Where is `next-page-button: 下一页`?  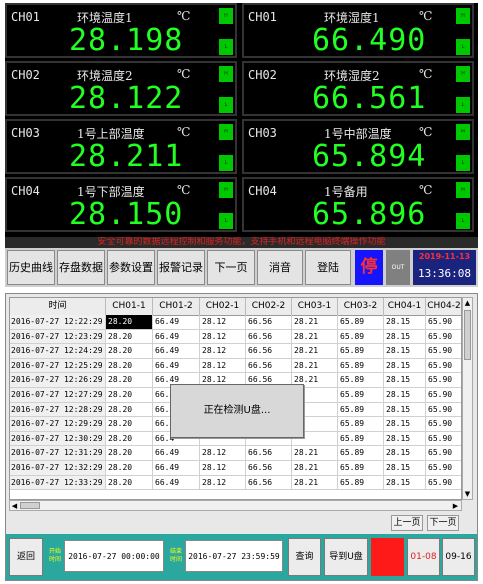 next-page-button: 下一页 is located at coordinates (443, 523).